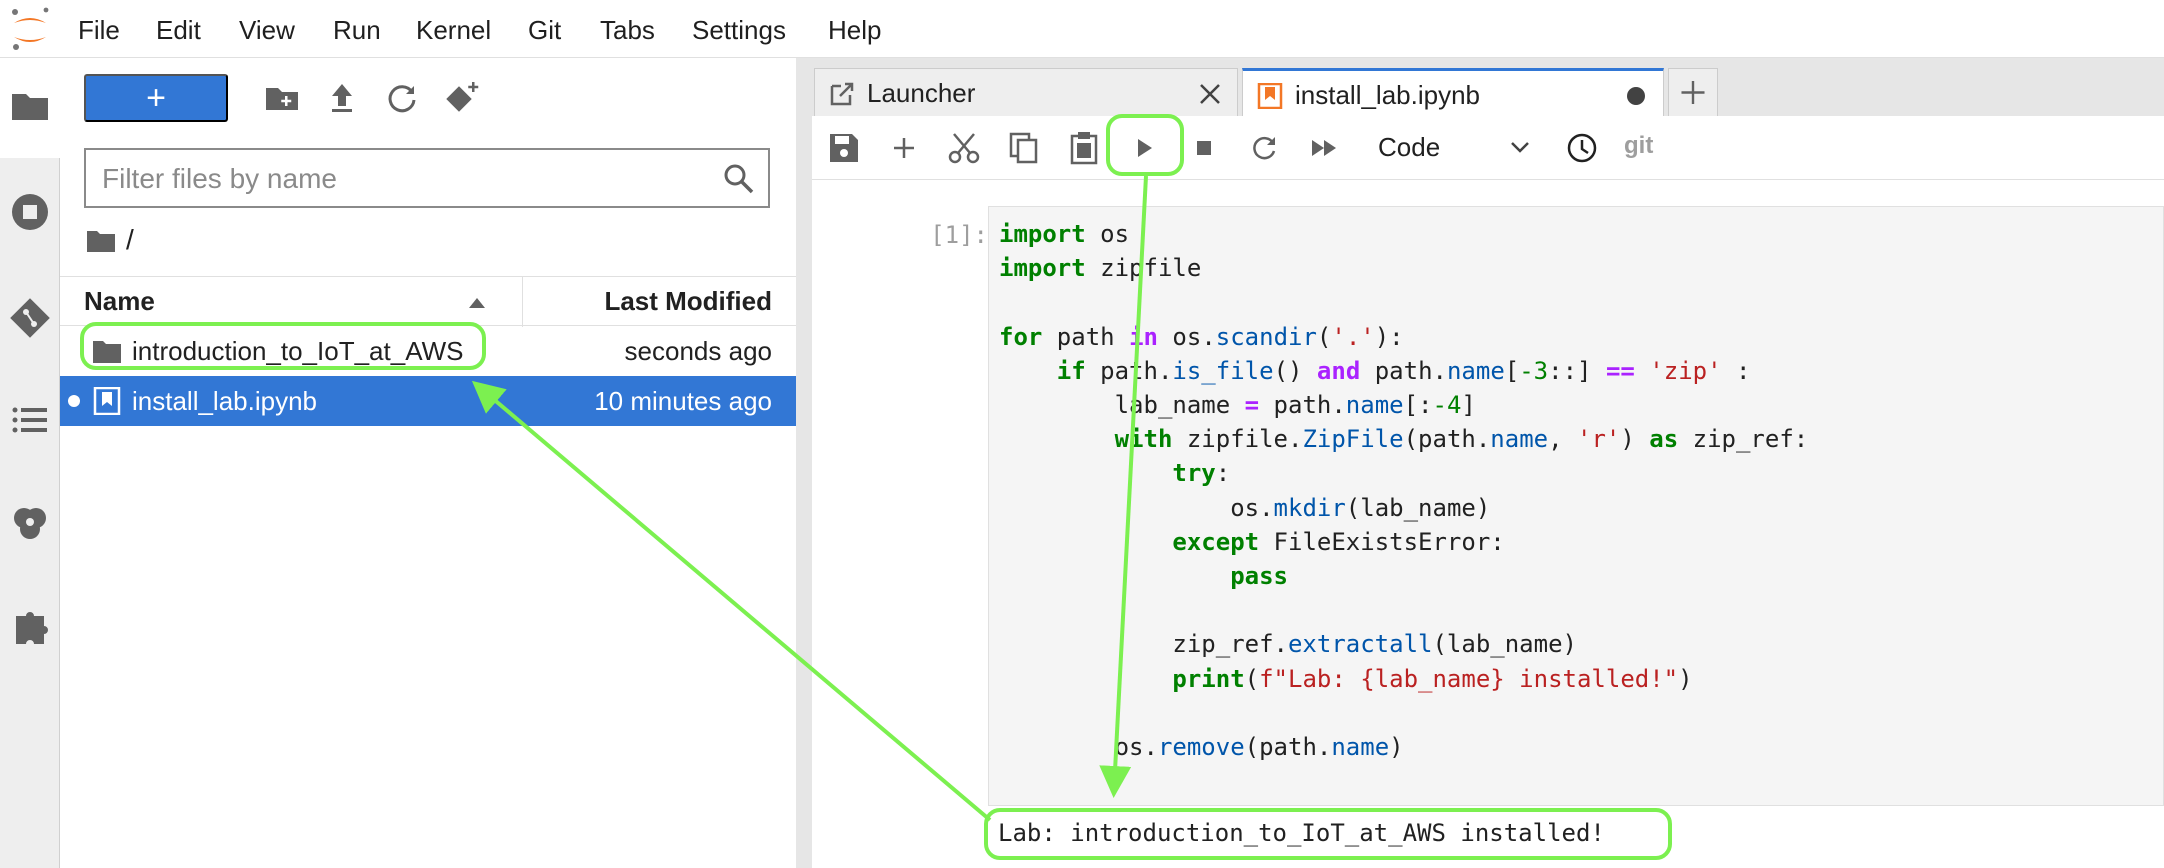  I want to click on restart-run-all-icon, so click(1324, 148).